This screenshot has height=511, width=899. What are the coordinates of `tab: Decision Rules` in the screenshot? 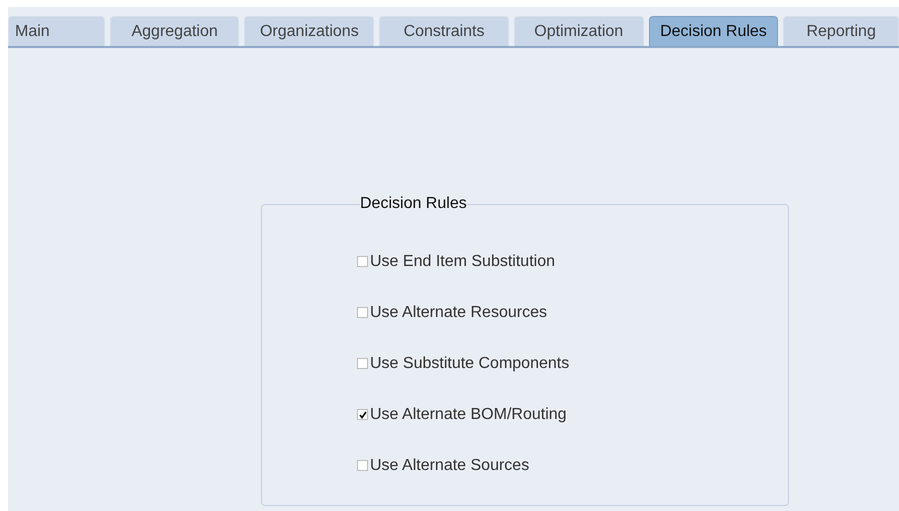 It's located at (713, 31).